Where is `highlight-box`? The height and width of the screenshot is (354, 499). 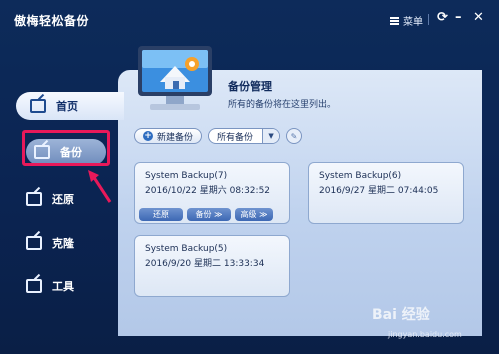
highlight-box is located at coordinates (66, 148).